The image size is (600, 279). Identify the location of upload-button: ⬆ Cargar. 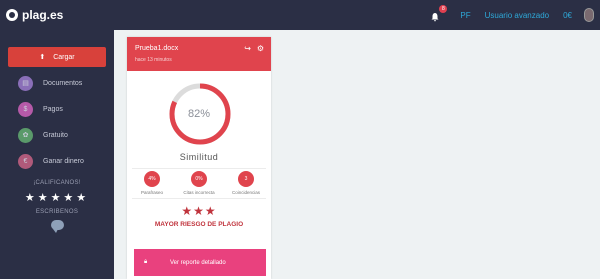
(57, 57).